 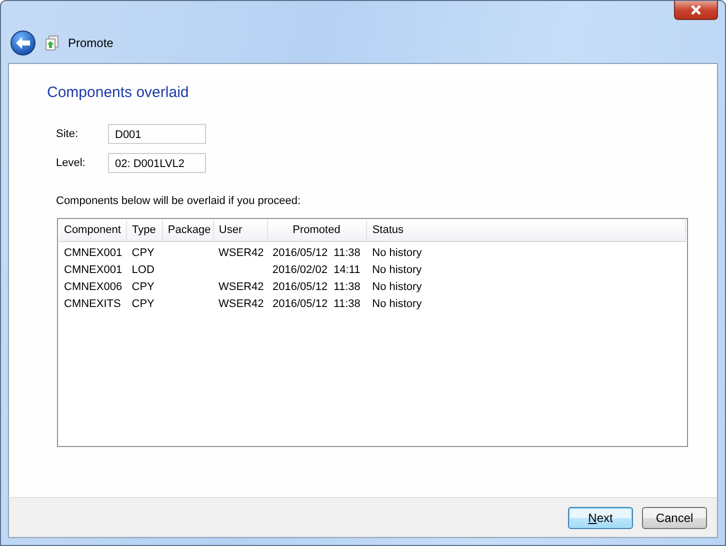 What do you see at coordinates (52, 43) in the screenshot?
I see `upload-icon` at bounding box center [52, 43].